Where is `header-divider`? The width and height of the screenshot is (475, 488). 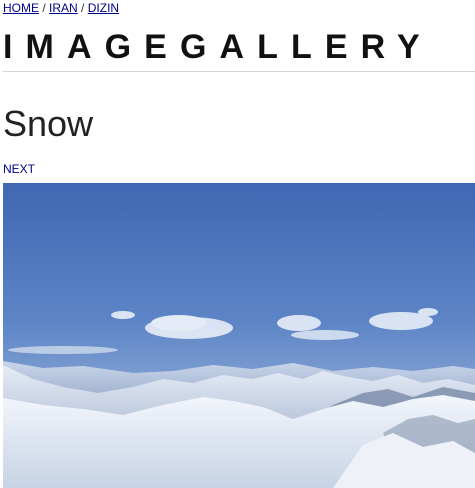
header-divider is located at coordinates (239, 71).